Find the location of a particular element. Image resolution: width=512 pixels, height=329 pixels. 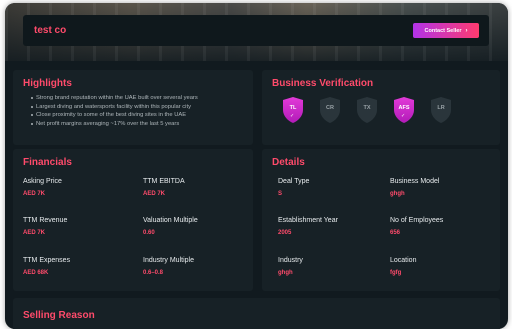

badge-afs: AFS ✓ is located at coordinates (404, 110).